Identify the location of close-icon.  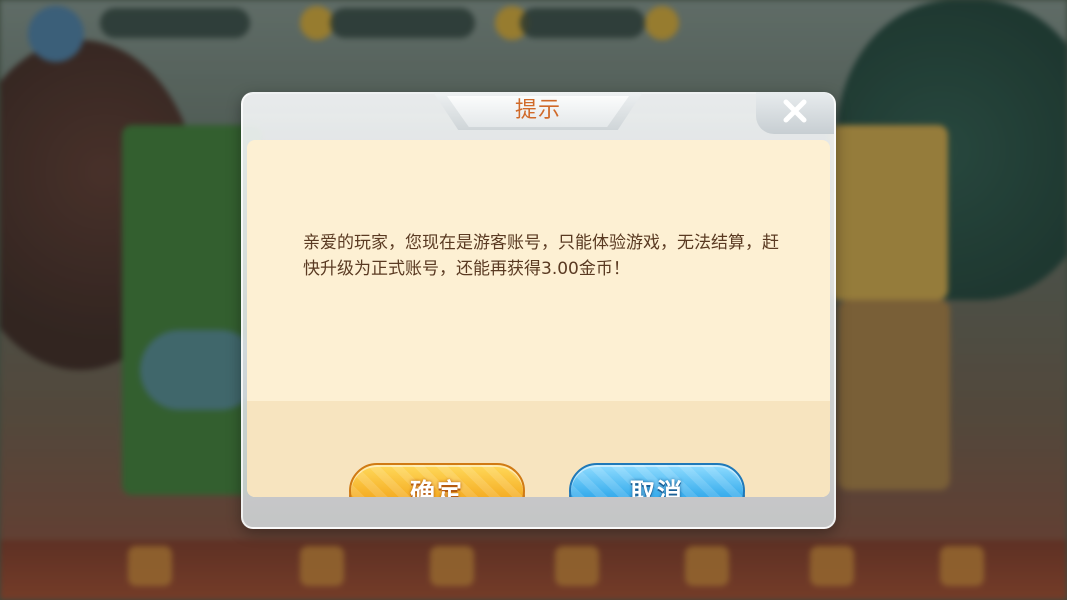
(795, 113).